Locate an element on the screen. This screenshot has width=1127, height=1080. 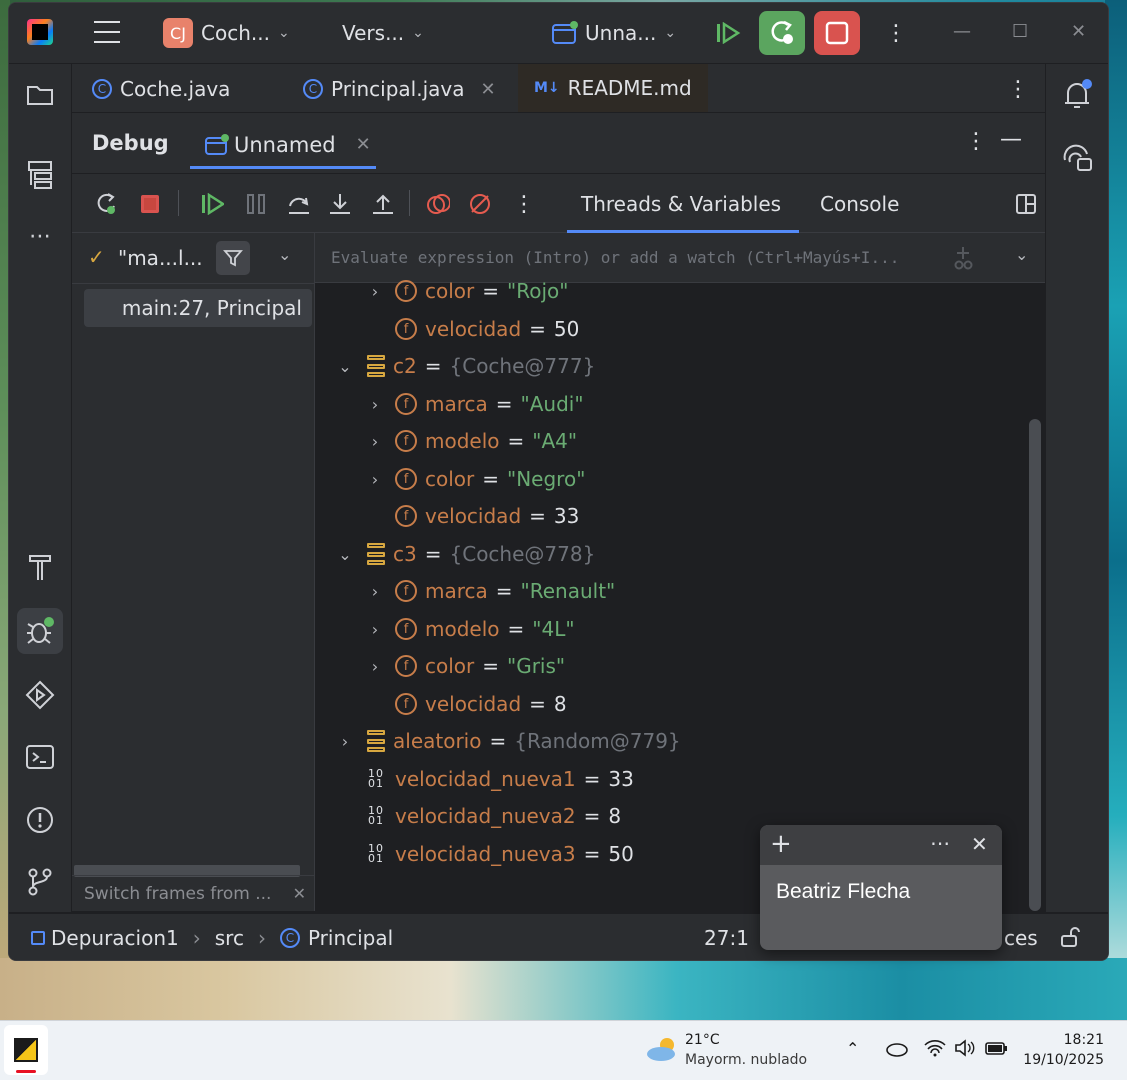
filter-icon is located at coordinates (233, 258).